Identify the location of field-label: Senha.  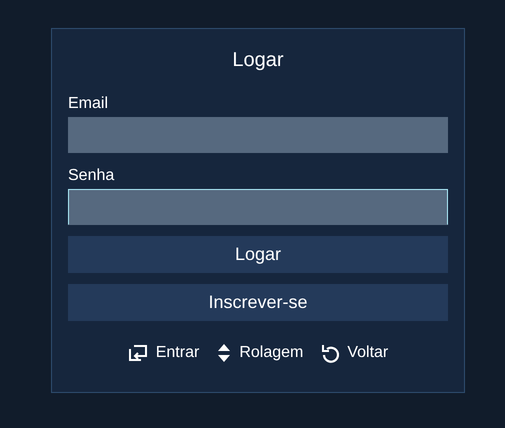
(91, 176).